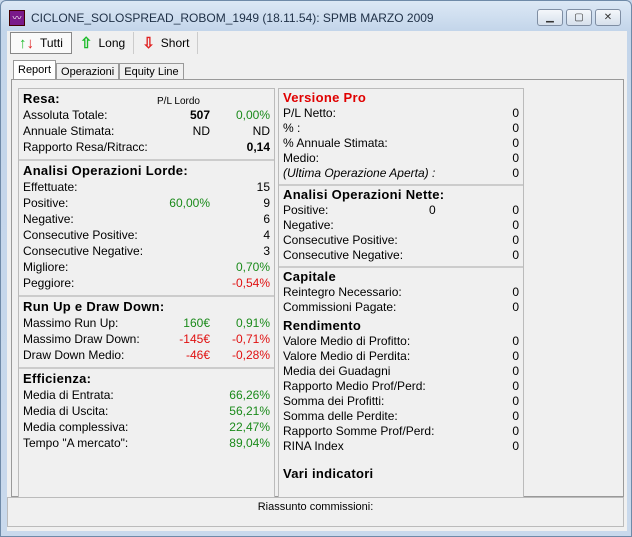 This screenshot has width=632, height=537. I want to click on section-vari: Vari indicatori, so click(401, 470).